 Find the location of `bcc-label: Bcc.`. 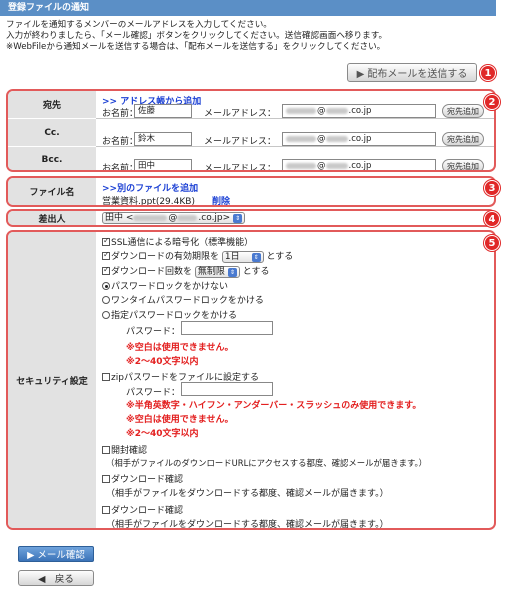

bcc-label: Bcc. is located at coordinates (52, 158).